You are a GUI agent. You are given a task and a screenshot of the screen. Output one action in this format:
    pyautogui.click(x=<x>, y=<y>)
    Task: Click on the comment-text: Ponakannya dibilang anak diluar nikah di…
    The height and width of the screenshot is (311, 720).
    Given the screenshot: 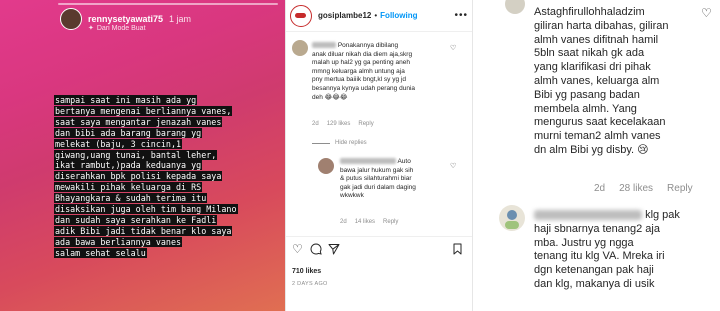 What is the action you would take?
    pyautogui.click(x=363, y=71)
    